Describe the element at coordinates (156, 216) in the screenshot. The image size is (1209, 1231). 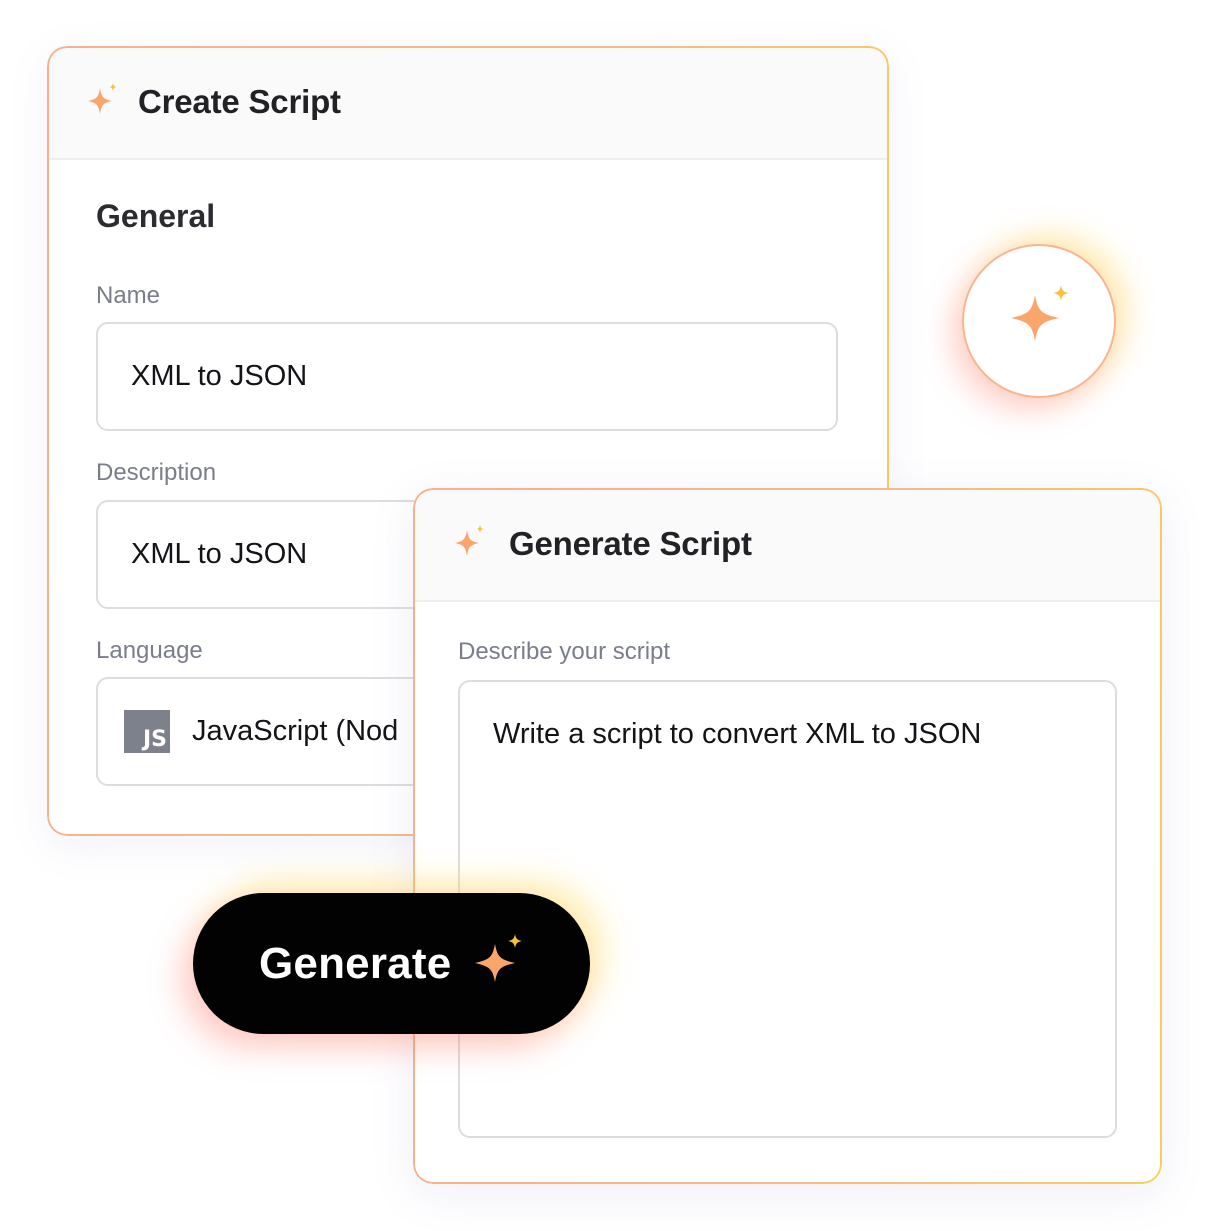
I see `section-title-general: General` at that location.